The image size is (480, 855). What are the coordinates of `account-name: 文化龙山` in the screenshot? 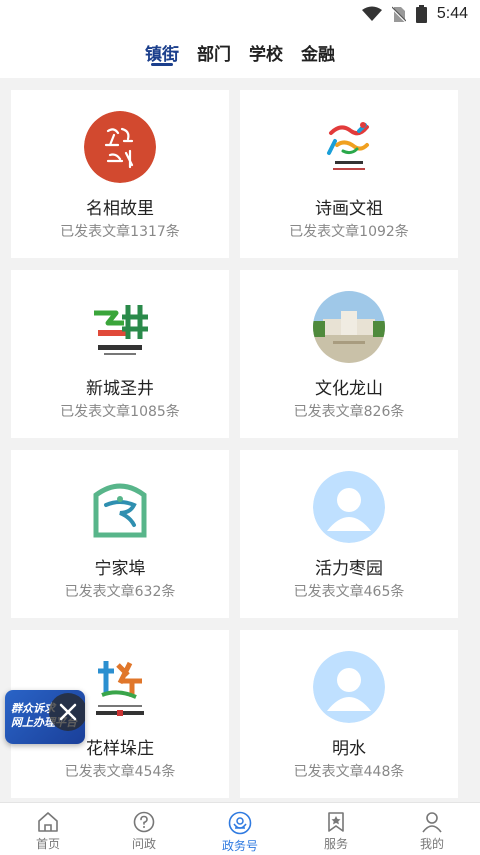 It's located at (349, 389).